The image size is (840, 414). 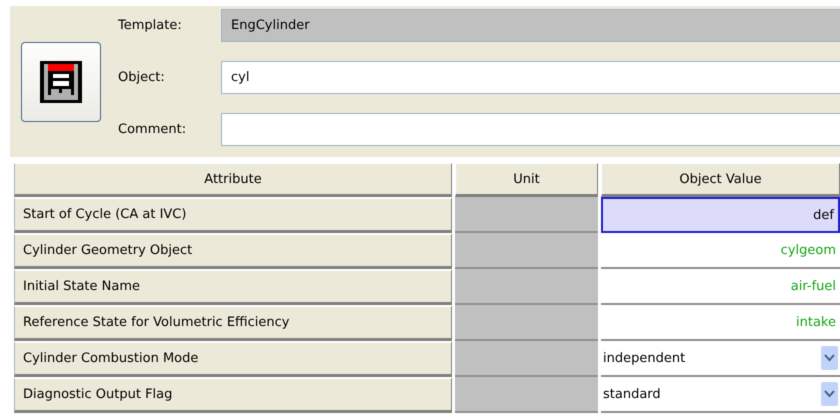 What do you see at coordinates (142, 77) in the screenshot?
I see `field-label: Object:` at bounding box center [142, 77].